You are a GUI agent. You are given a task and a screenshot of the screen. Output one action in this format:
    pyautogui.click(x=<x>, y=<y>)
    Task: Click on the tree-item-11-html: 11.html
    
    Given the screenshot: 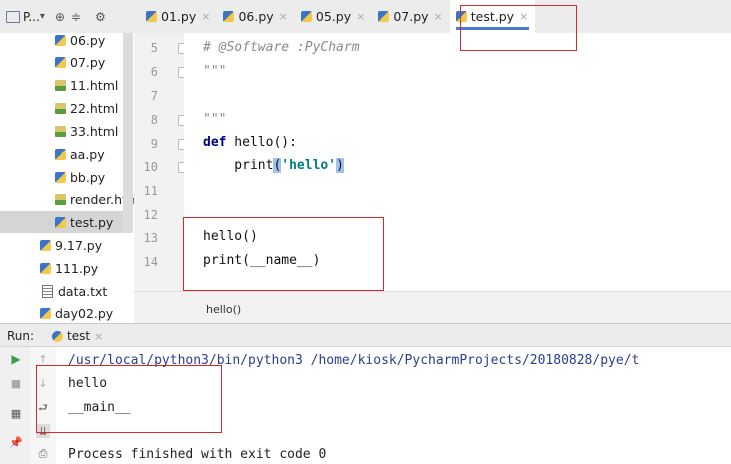 What is the action you would take?
    pyautogui.click(x=86, y=85)
    